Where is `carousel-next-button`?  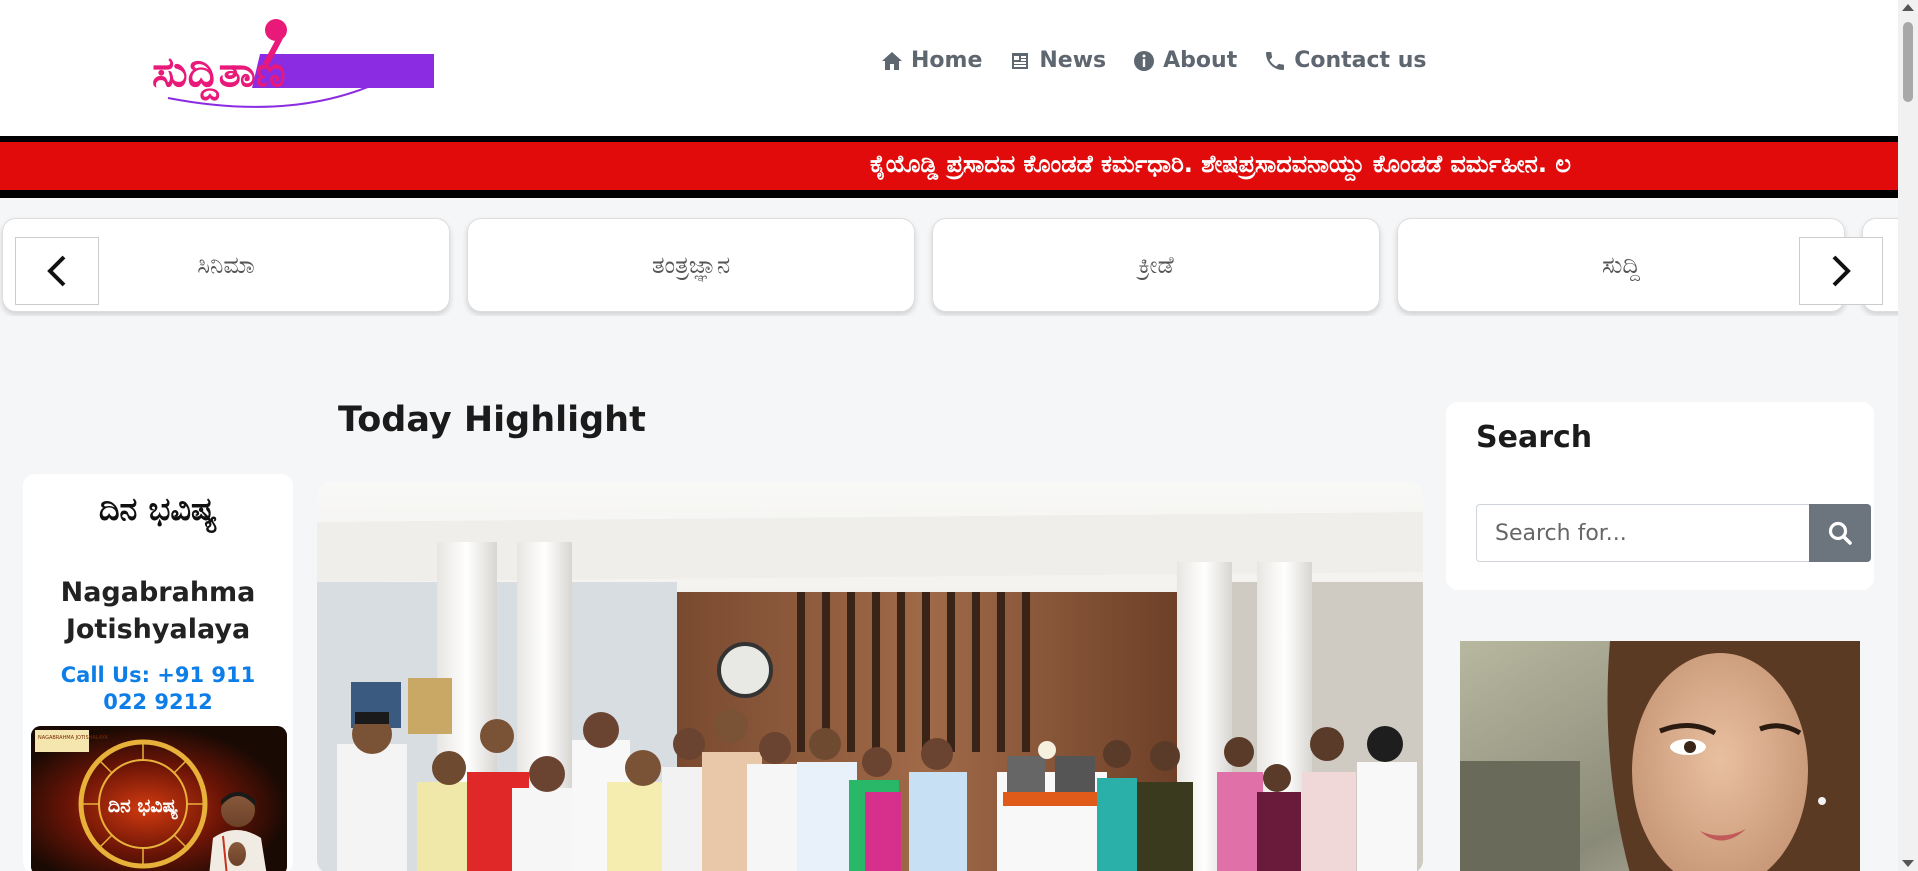
carousel-next-button is located at coordinates (1841, 271).